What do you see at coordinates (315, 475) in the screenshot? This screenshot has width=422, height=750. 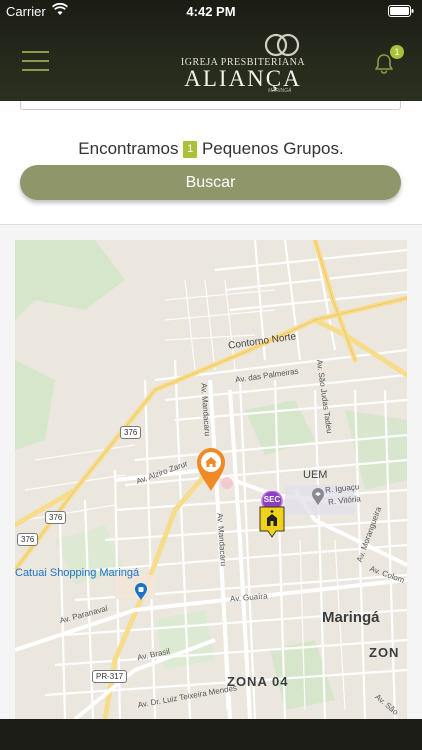 I see `label-uem: UEM` at bounding box center [315, 475].